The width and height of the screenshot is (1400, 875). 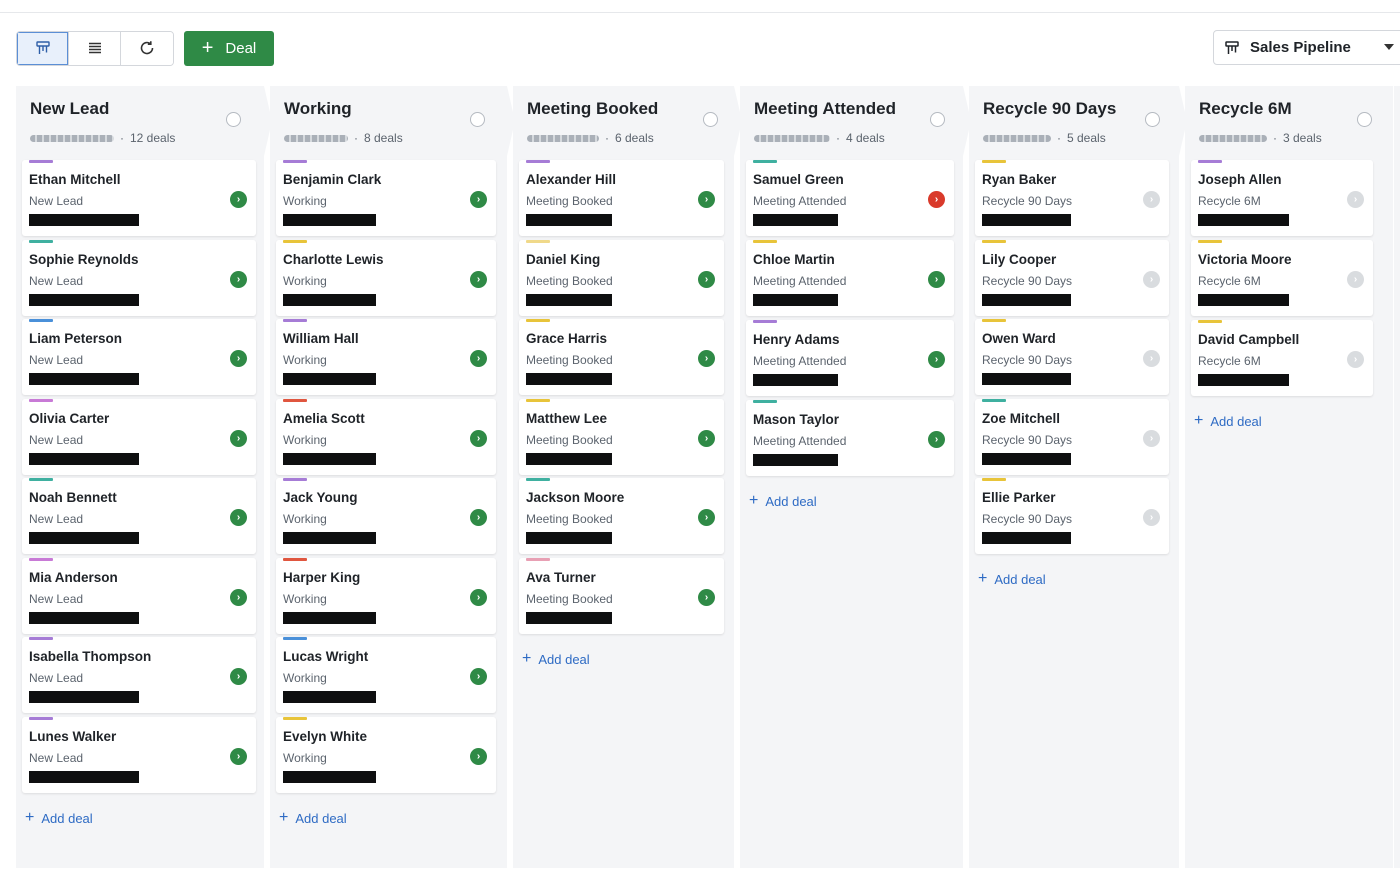 I want to click on deal-card: Ava Turner Meeting Booked ›, so click(x=621, y=596).